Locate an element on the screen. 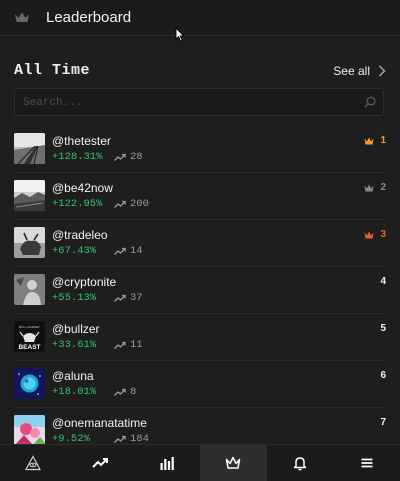  avatar-landscape is located at coordinates (29, 195).